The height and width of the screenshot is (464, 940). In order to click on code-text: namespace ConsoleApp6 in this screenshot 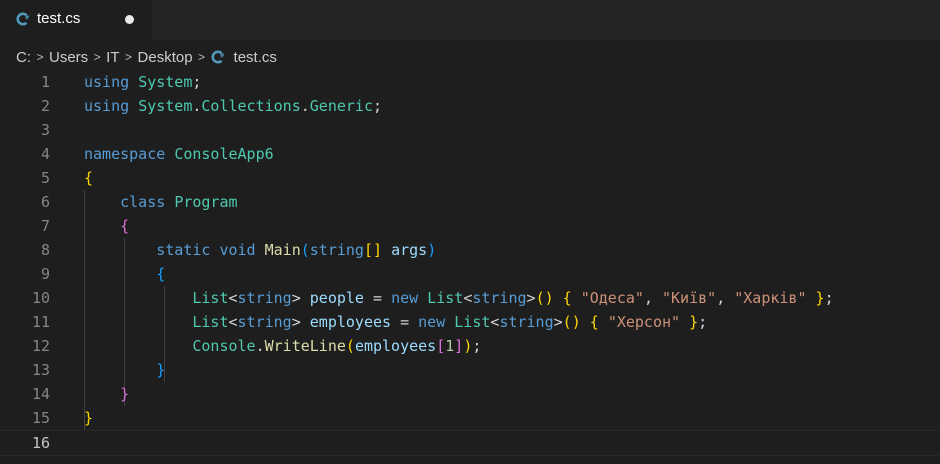, I will do `click(179, 154)`.